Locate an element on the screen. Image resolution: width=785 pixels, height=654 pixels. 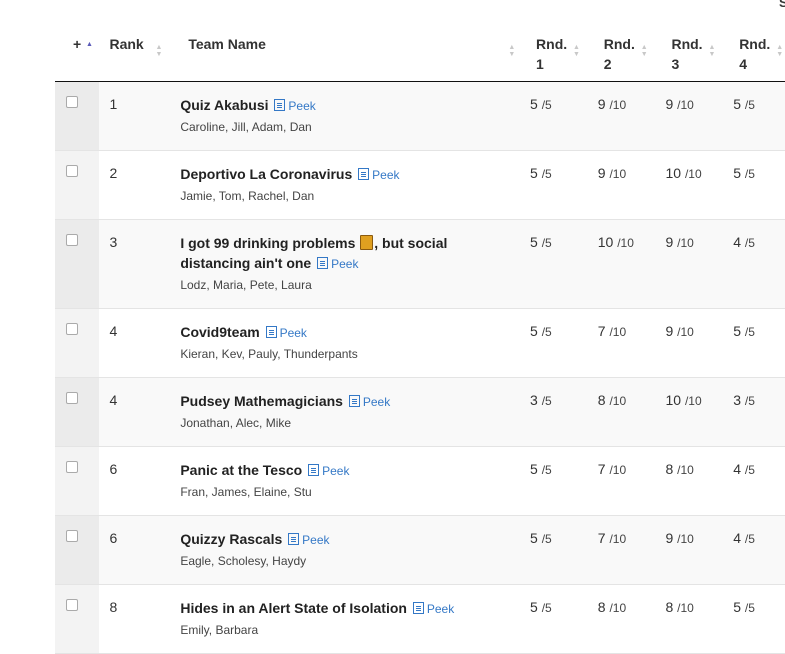
rank-value: 1 is located at coordinates (113, 103).